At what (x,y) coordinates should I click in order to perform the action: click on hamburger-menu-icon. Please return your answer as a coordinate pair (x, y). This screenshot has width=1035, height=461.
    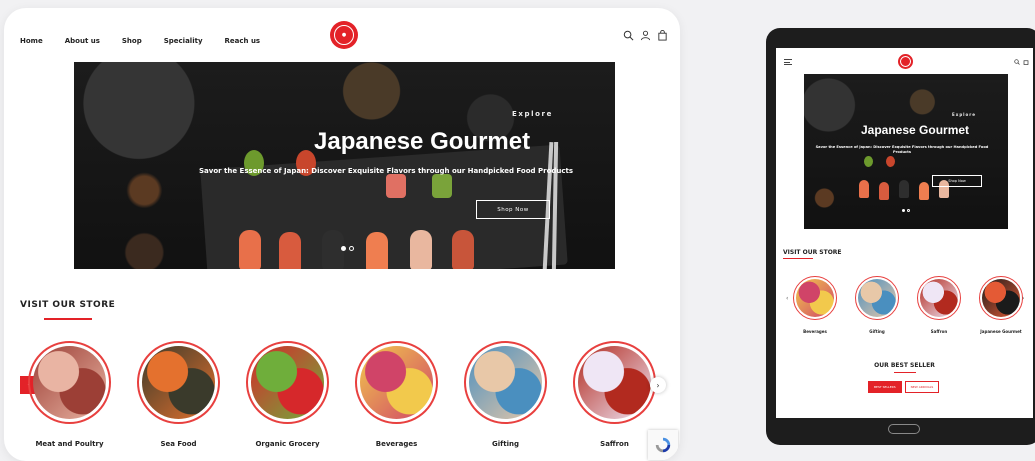
    Looking at the image, I should click on (788, 62).